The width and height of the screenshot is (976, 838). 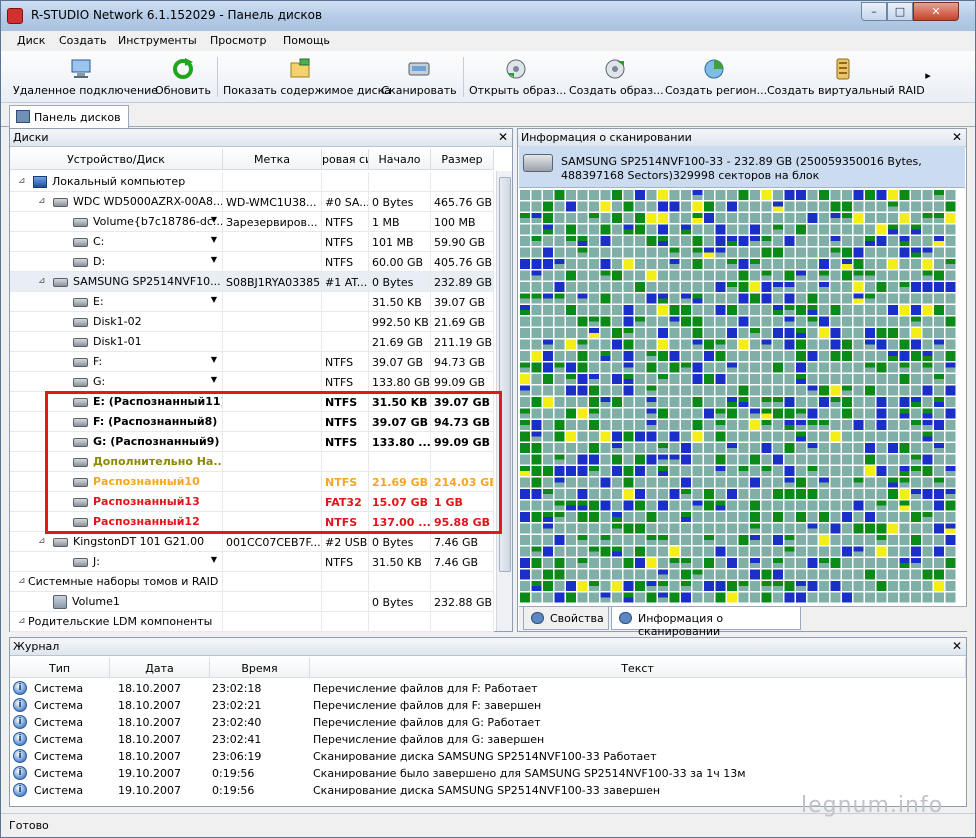 I want to click on disk-tree-row: D: ▼ NTFS 60.00 GB 405.76 GB, so click(x=257, y=262).